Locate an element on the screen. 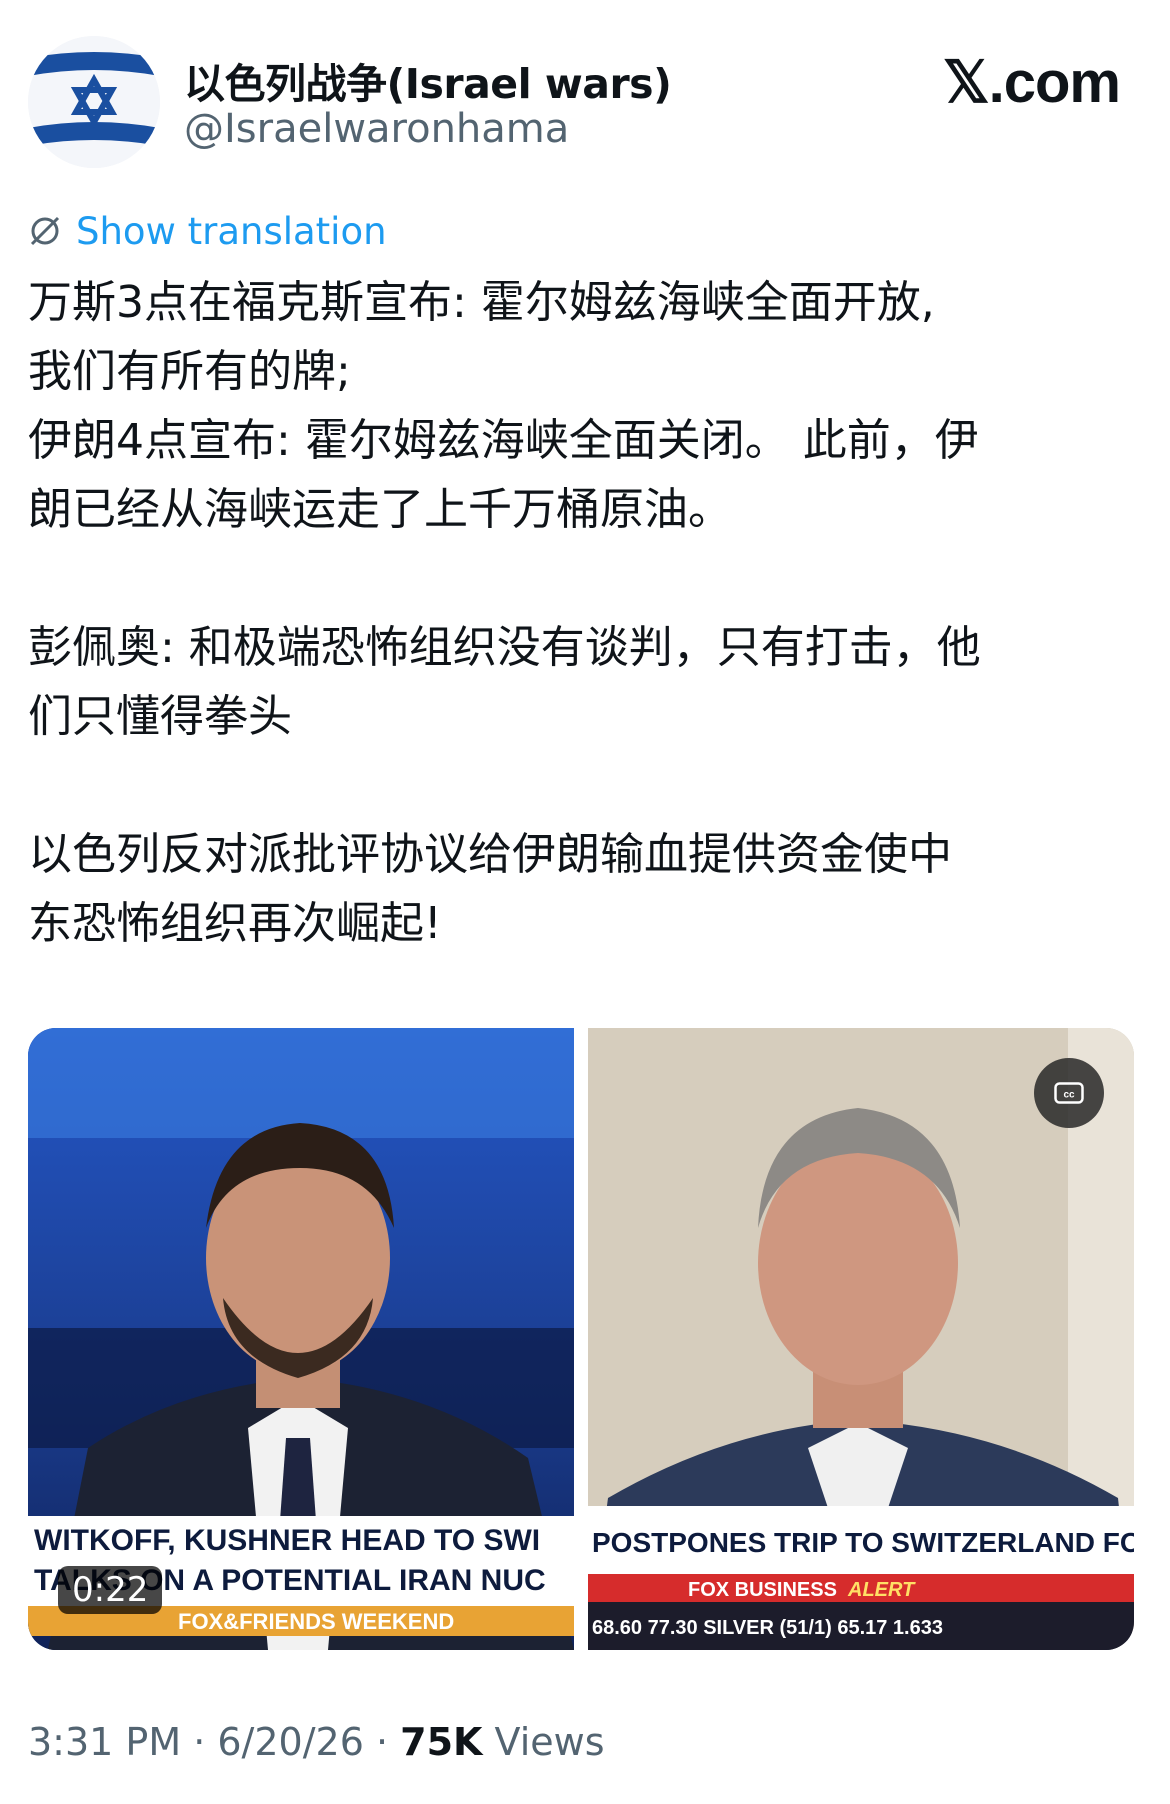 The height and width of the screenshot is (1804, 1170). site-logo: 𝕏.com is located at coordinates (1031, 82).